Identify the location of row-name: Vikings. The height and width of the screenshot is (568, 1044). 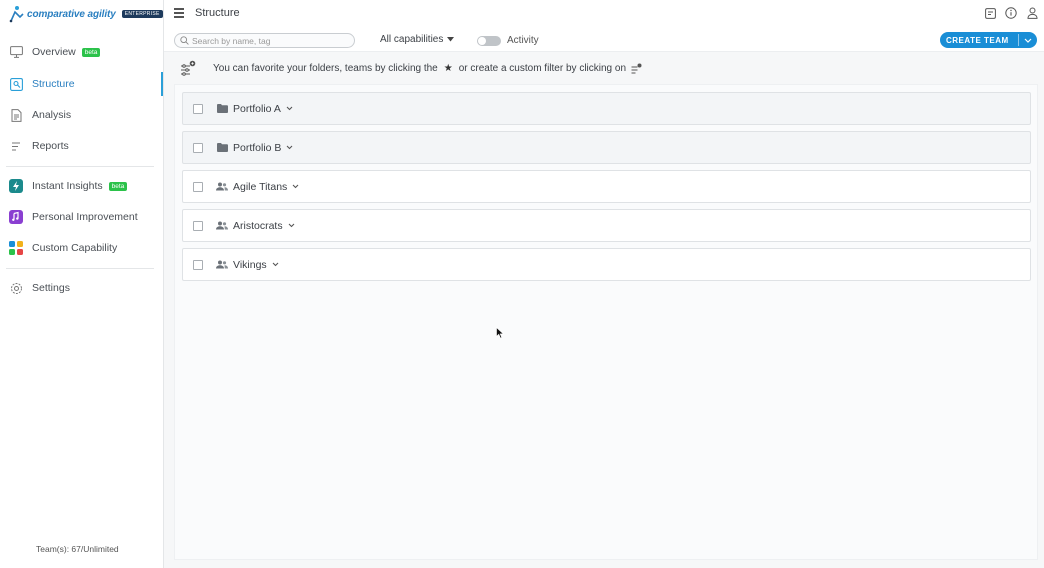
(250, 264).